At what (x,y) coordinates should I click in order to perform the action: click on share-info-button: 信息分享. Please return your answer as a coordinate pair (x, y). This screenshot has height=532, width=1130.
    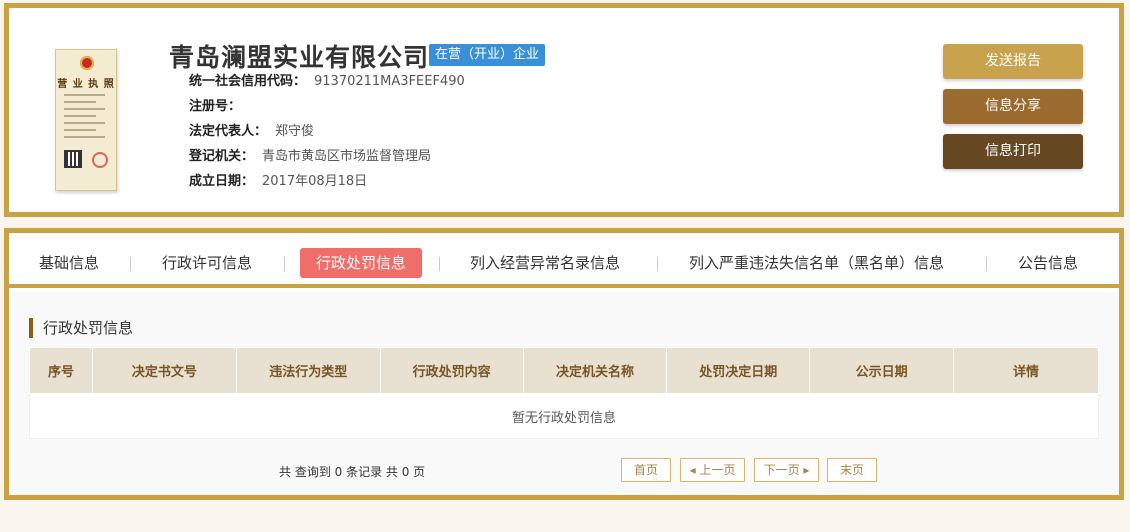
    Looking at the image, I should click on (1013, 106).